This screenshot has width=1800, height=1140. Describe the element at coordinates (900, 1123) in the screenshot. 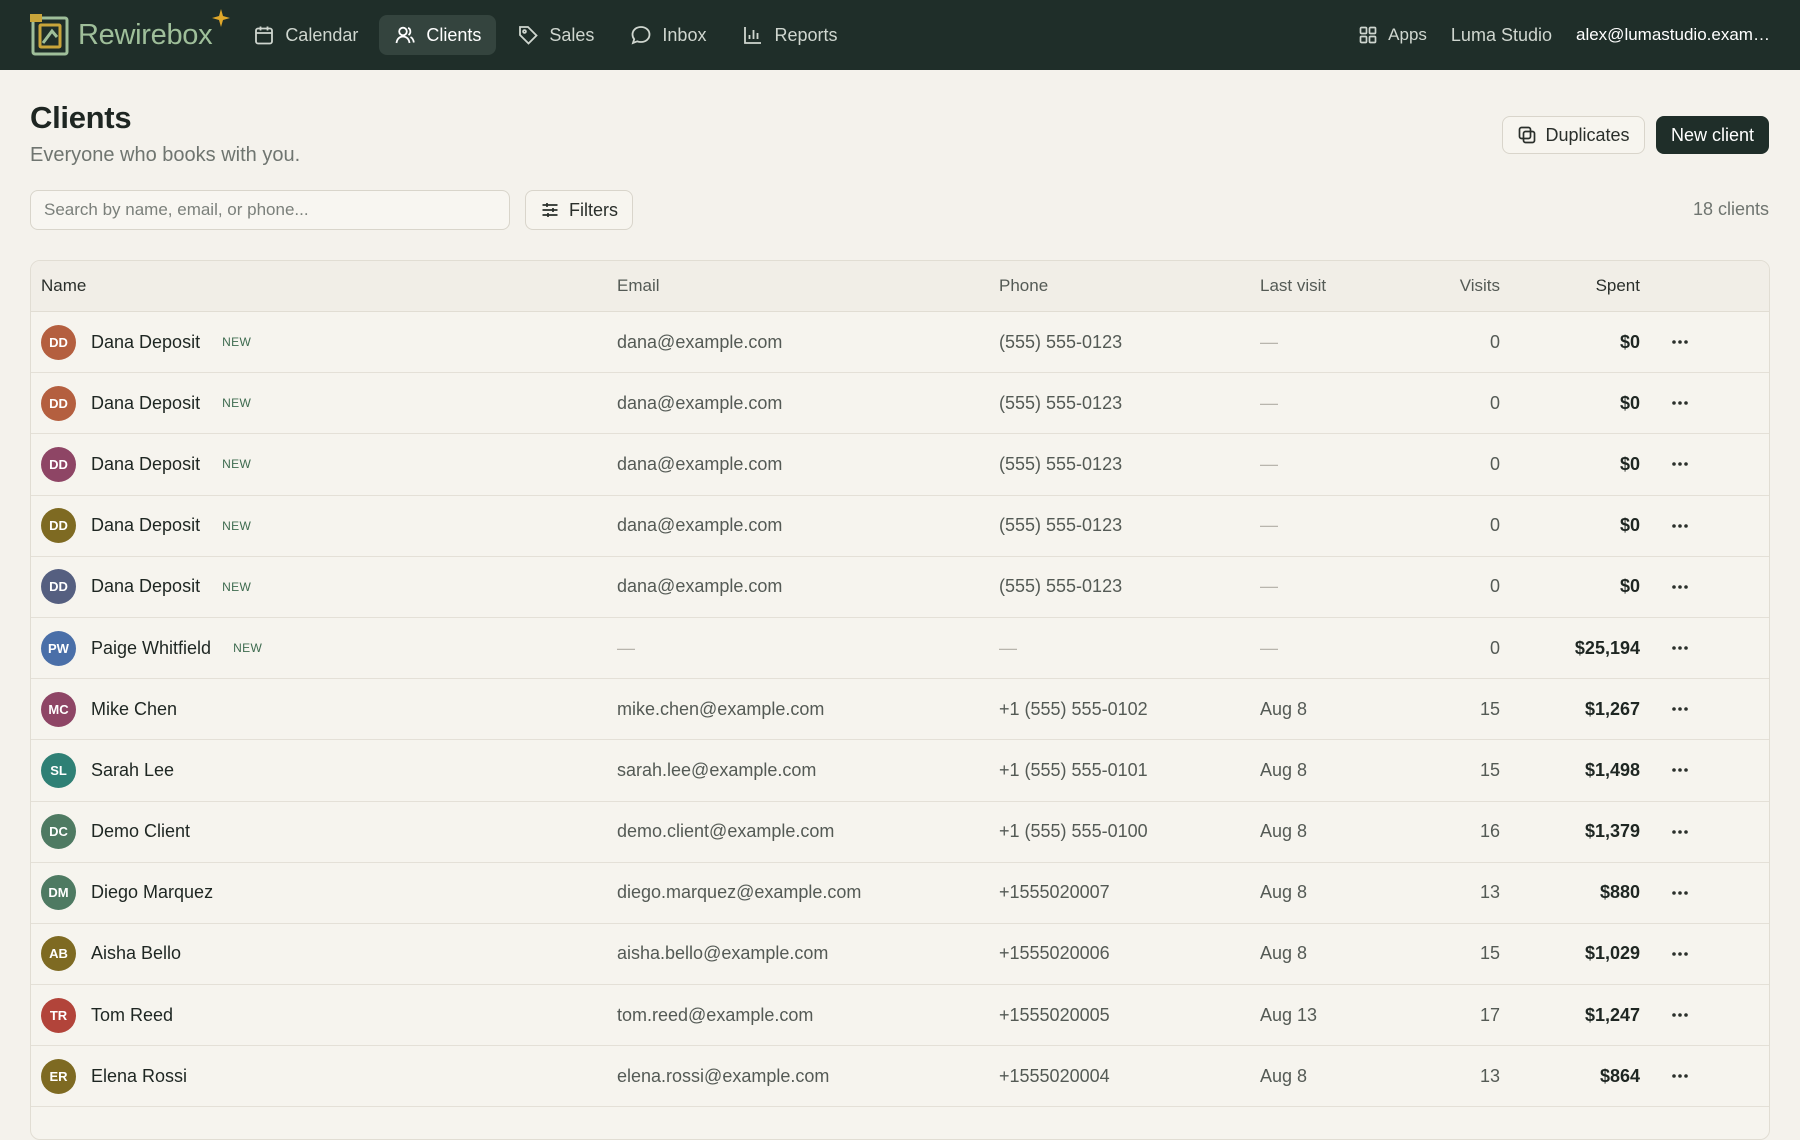

I see `table-row` at that location.